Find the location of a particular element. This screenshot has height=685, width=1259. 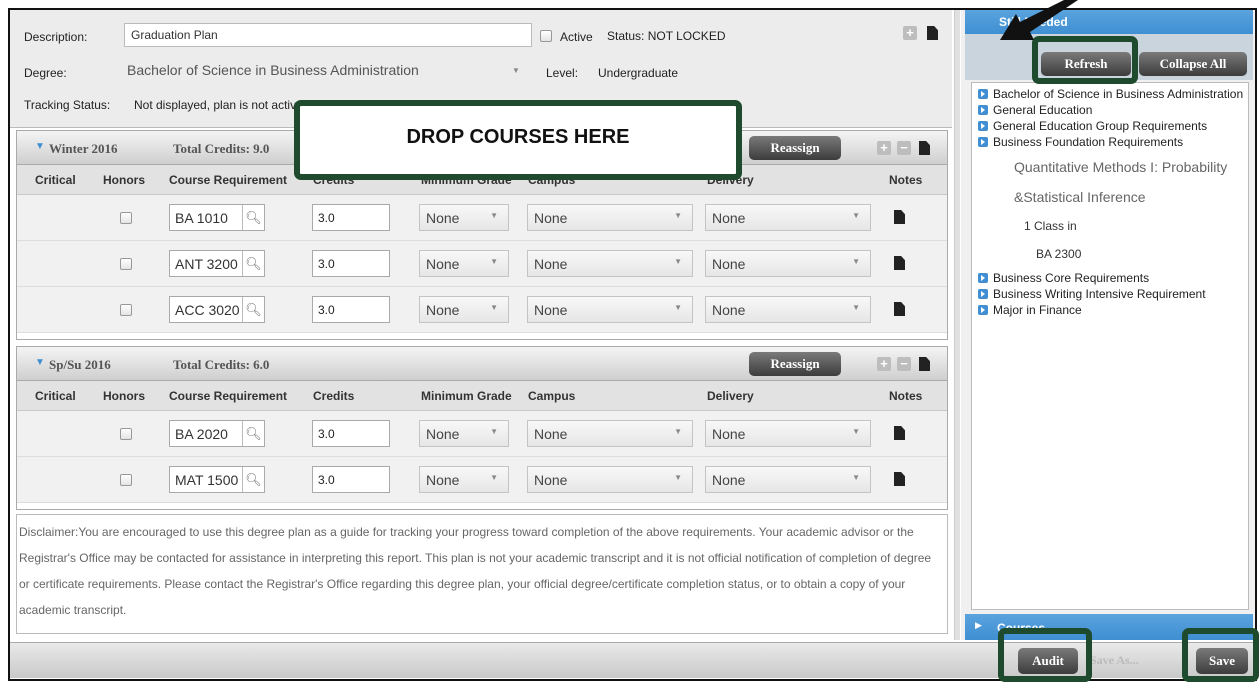

col-credits: Credits is located at coordinates (334, 396).